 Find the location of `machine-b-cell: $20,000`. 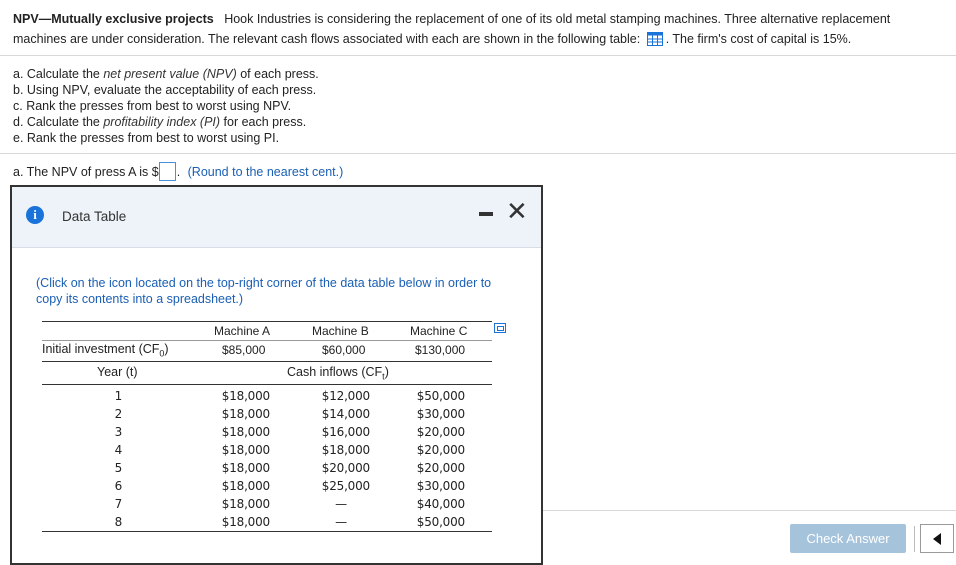

machine-b-cell: $20,000 is located at coordinates (345, 468).